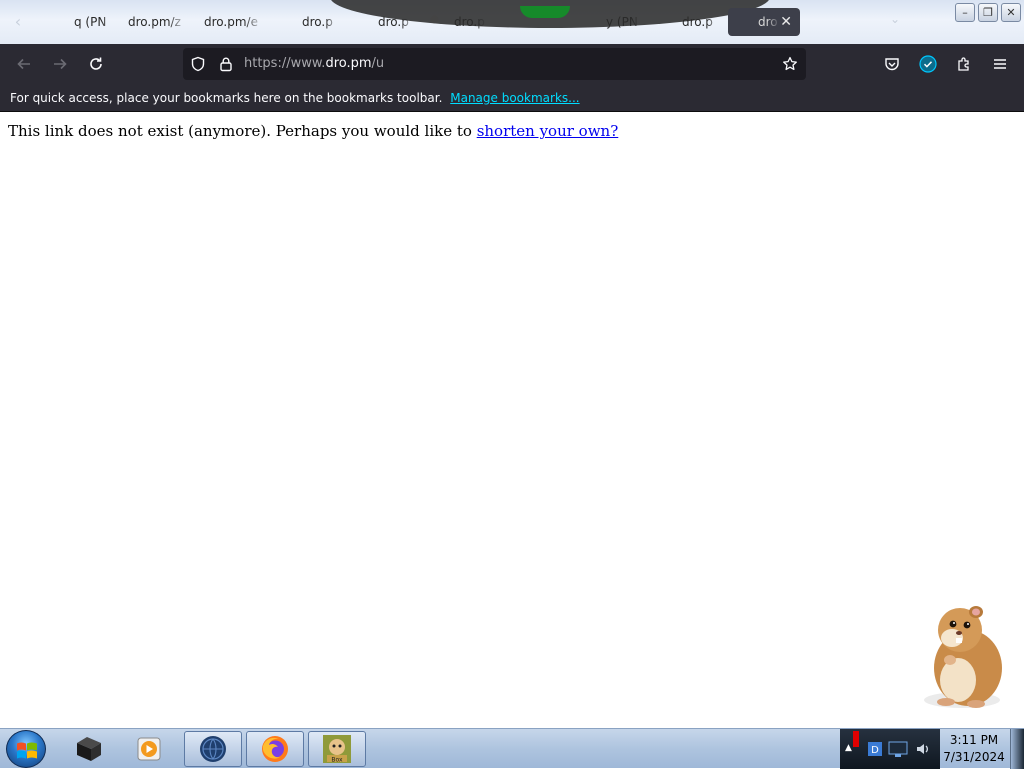  I want to click on checkmark-circle-icon, so click(928, 64).